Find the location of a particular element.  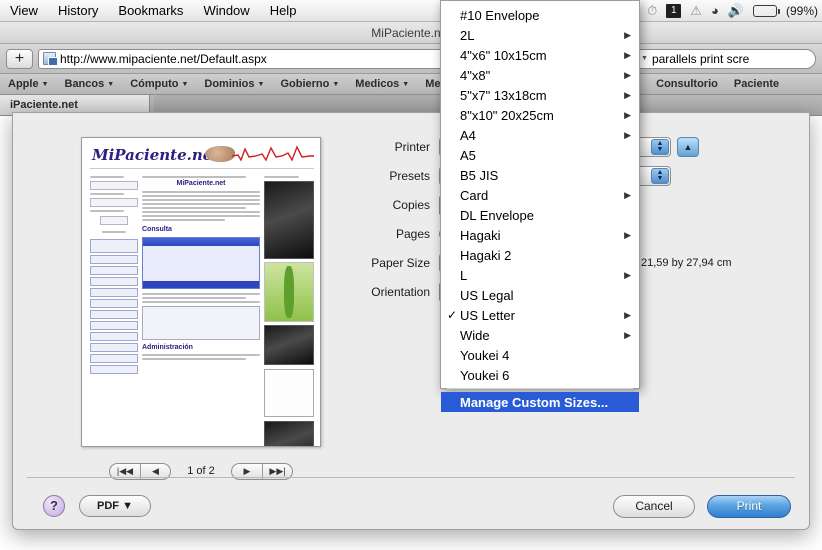

cancel-button: Cancel is located at coordinates (654, 506).